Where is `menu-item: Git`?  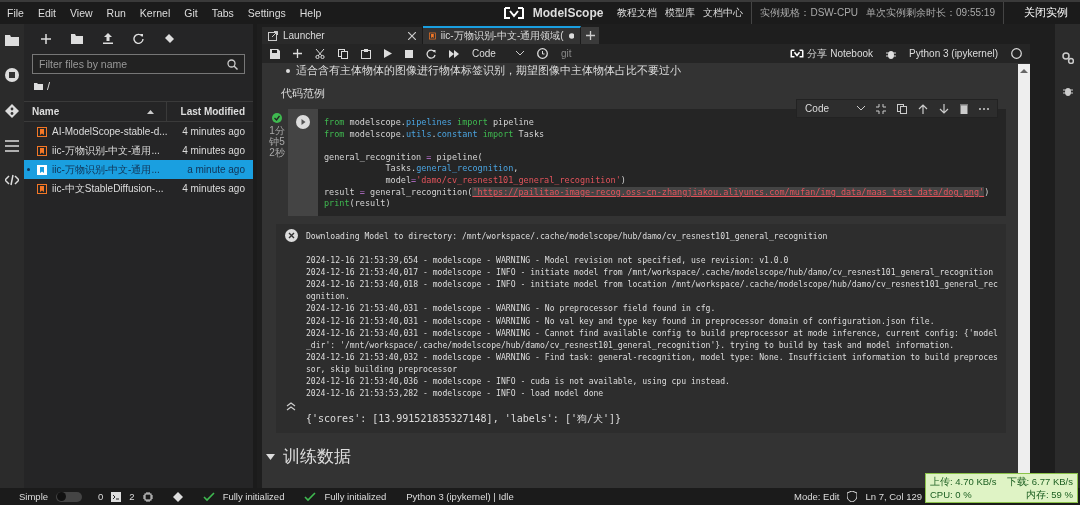
menu-item: Git is located at coordinates (191, 13).